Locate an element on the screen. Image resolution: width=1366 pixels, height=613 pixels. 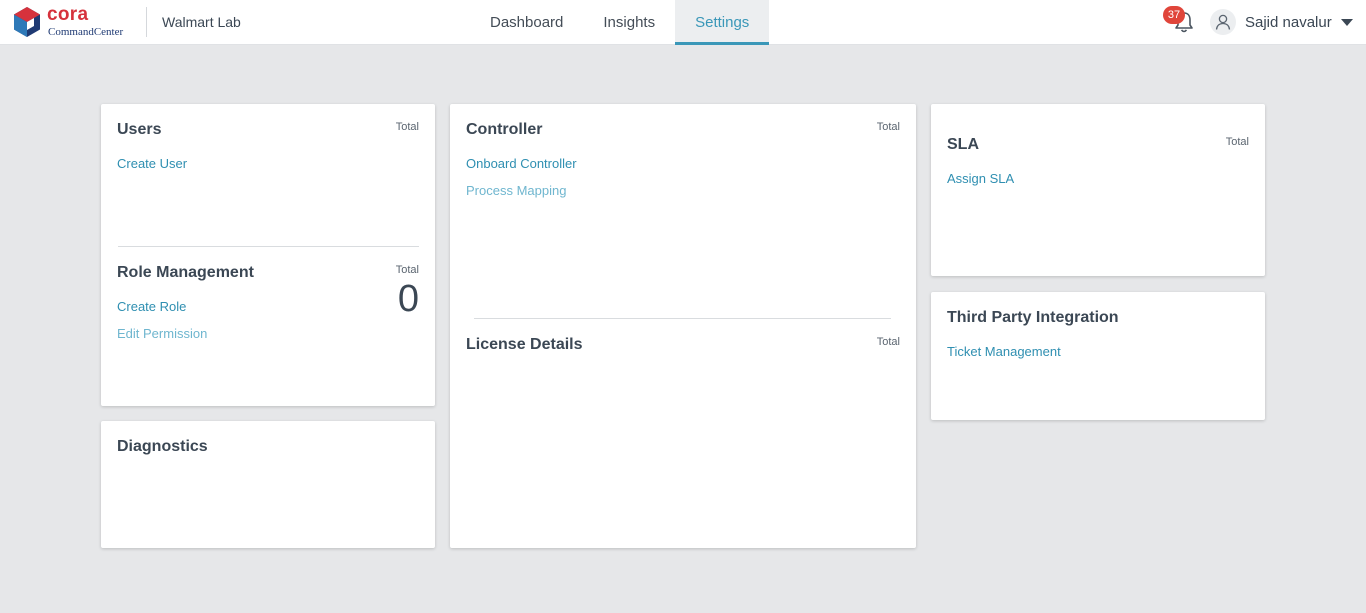
cora-commandcenter-logo: cora CommandCenter is located at coordinates (74, 22).